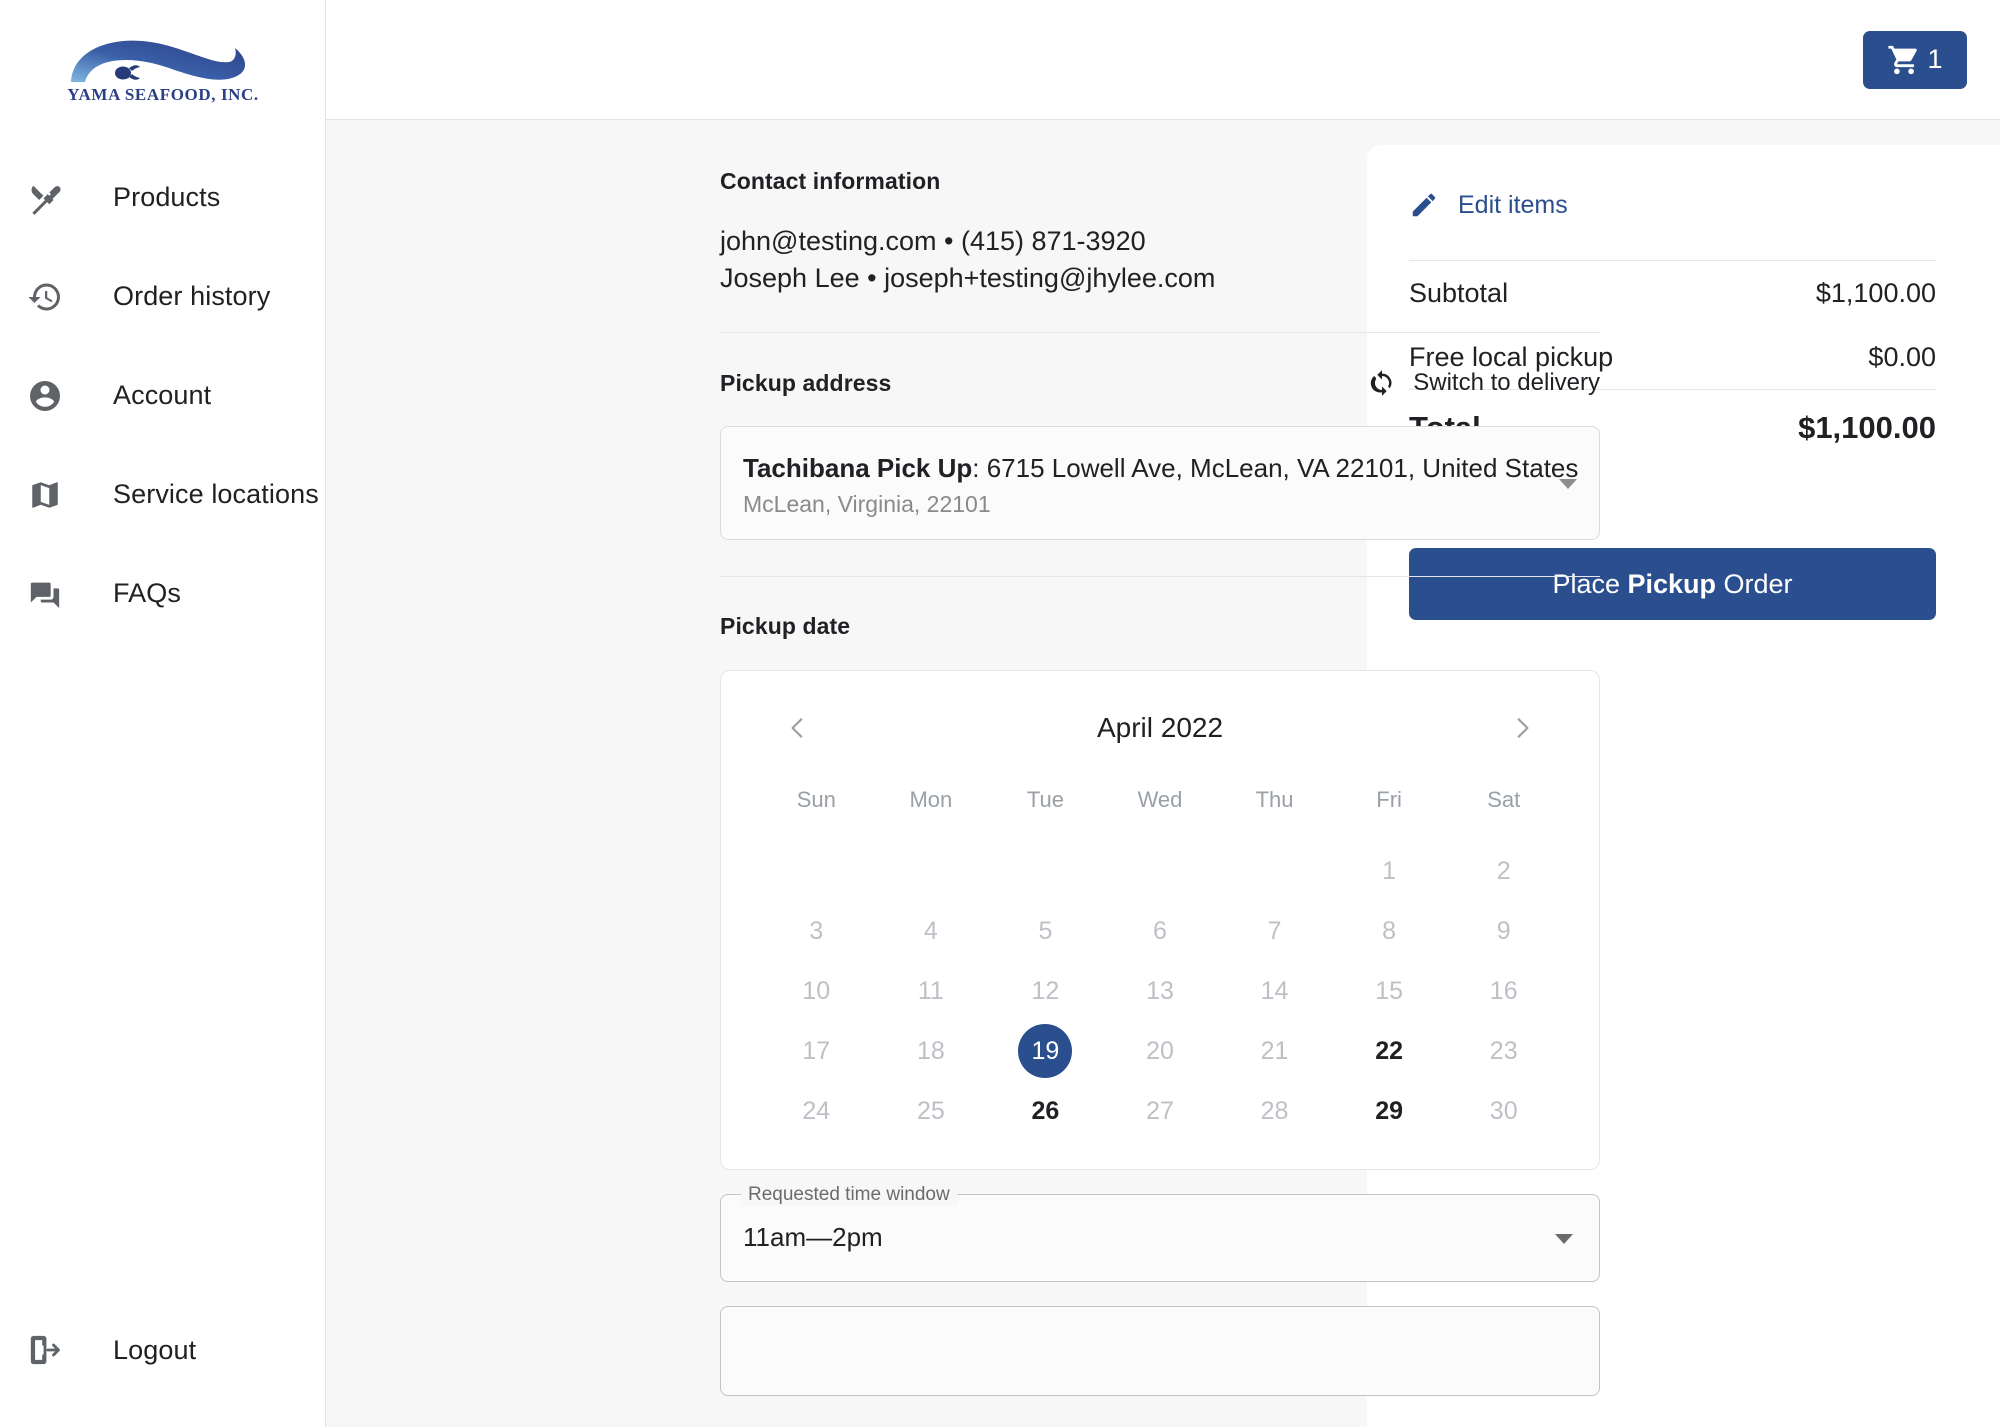 This screenshot has height=1427, width=2000. I want to click on calendar-day: 29, so click(1389, 1111).